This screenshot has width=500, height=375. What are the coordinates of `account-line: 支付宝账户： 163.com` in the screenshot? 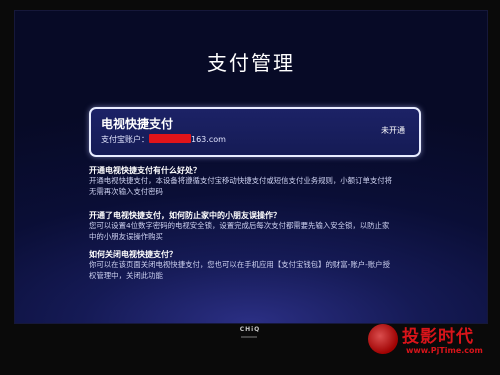 It's located at (163, 139).